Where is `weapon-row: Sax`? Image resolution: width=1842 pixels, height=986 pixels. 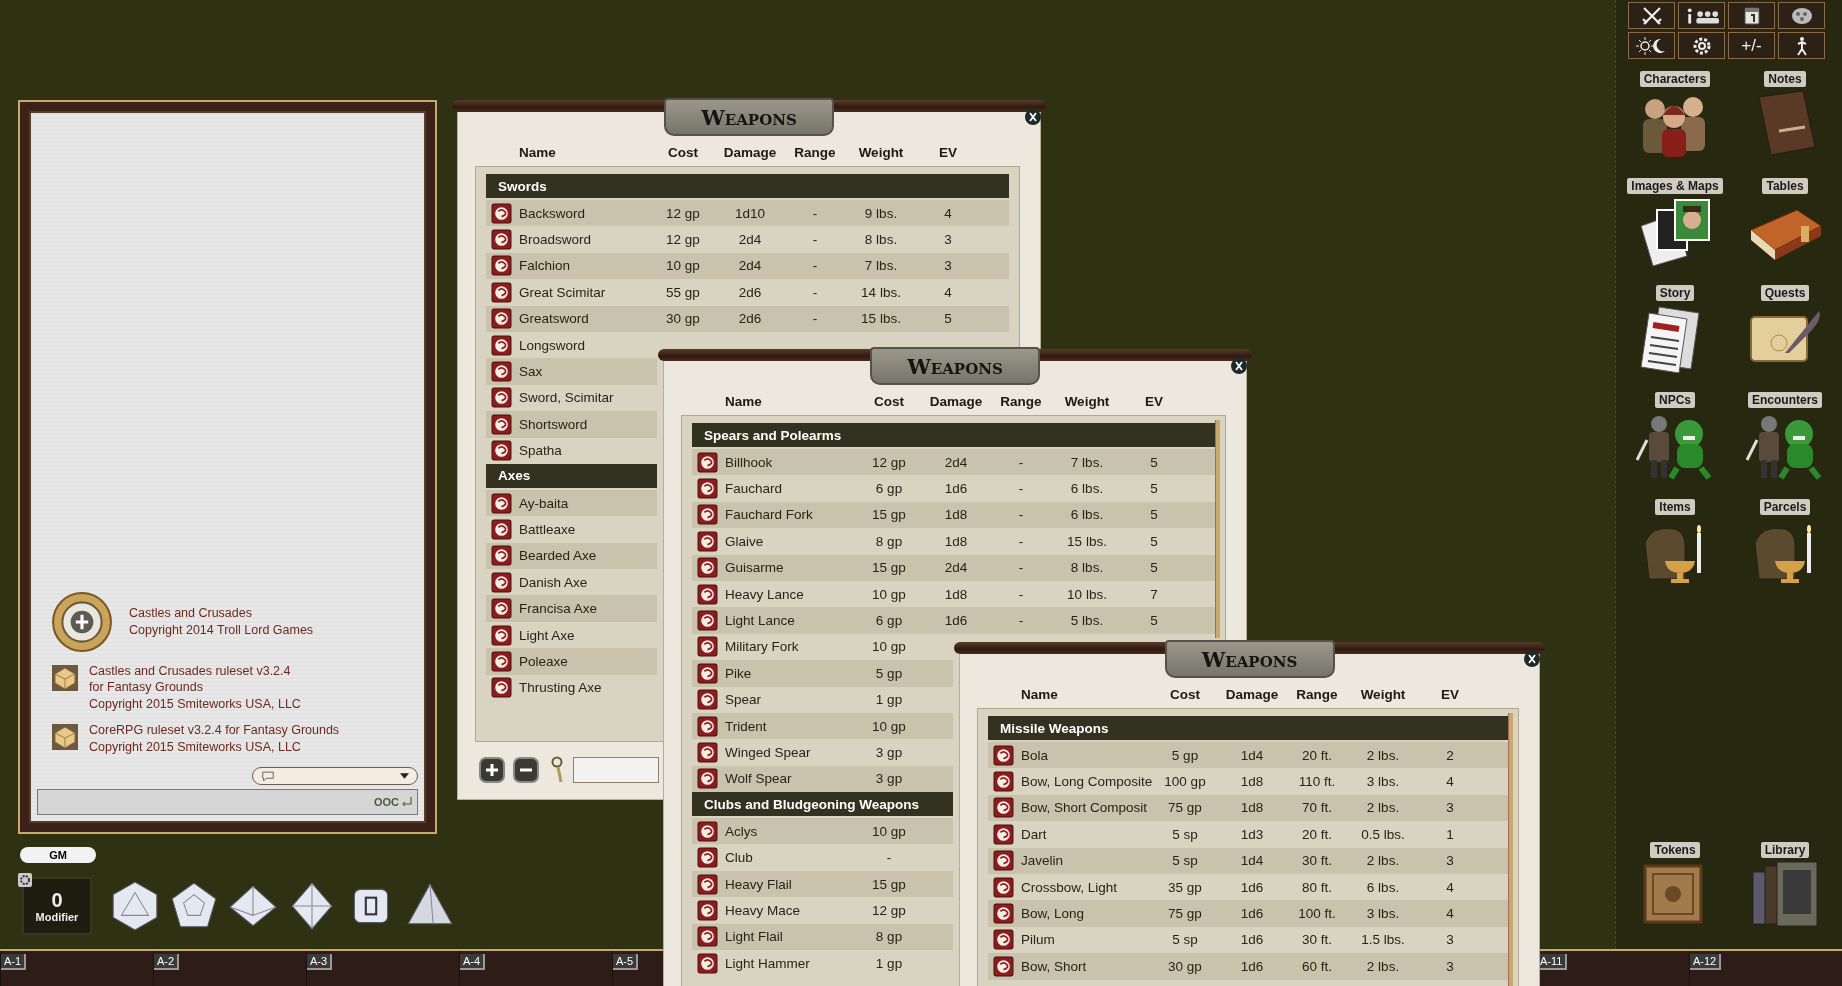 weapon-row: Sax is located at coordinates (571, 371).